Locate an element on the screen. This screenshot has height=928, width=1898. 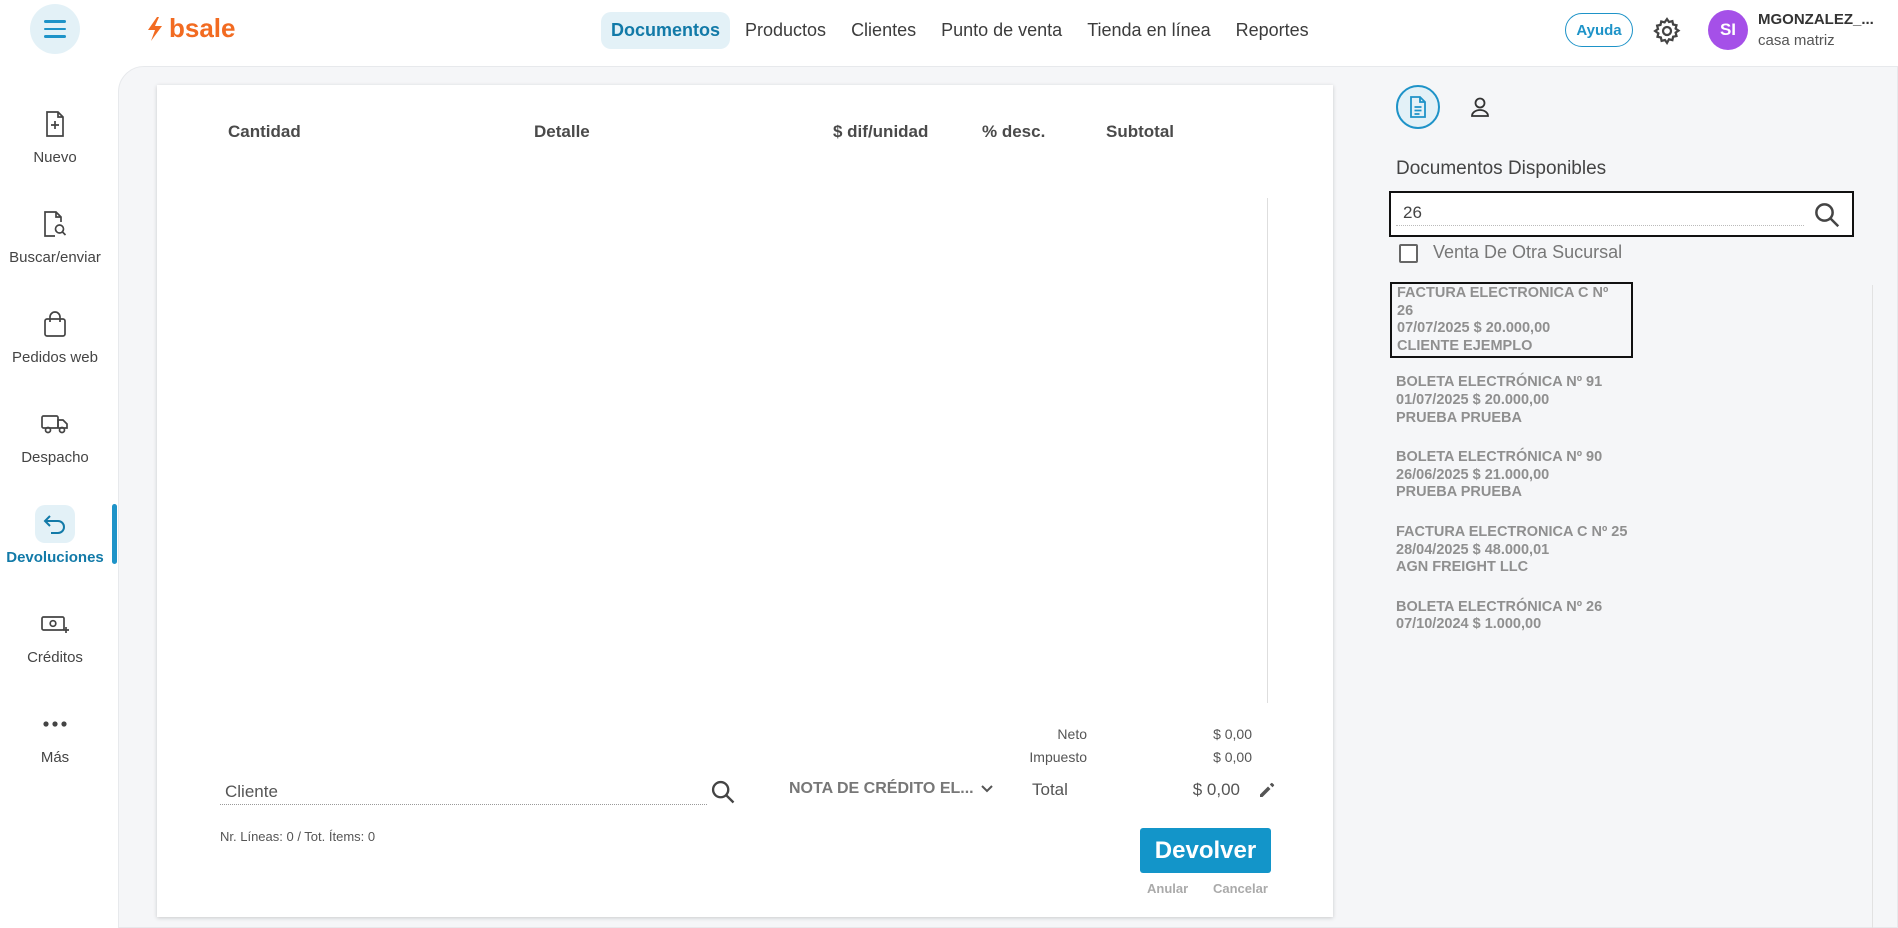
user-icon is located at coordinates (1480, 107).